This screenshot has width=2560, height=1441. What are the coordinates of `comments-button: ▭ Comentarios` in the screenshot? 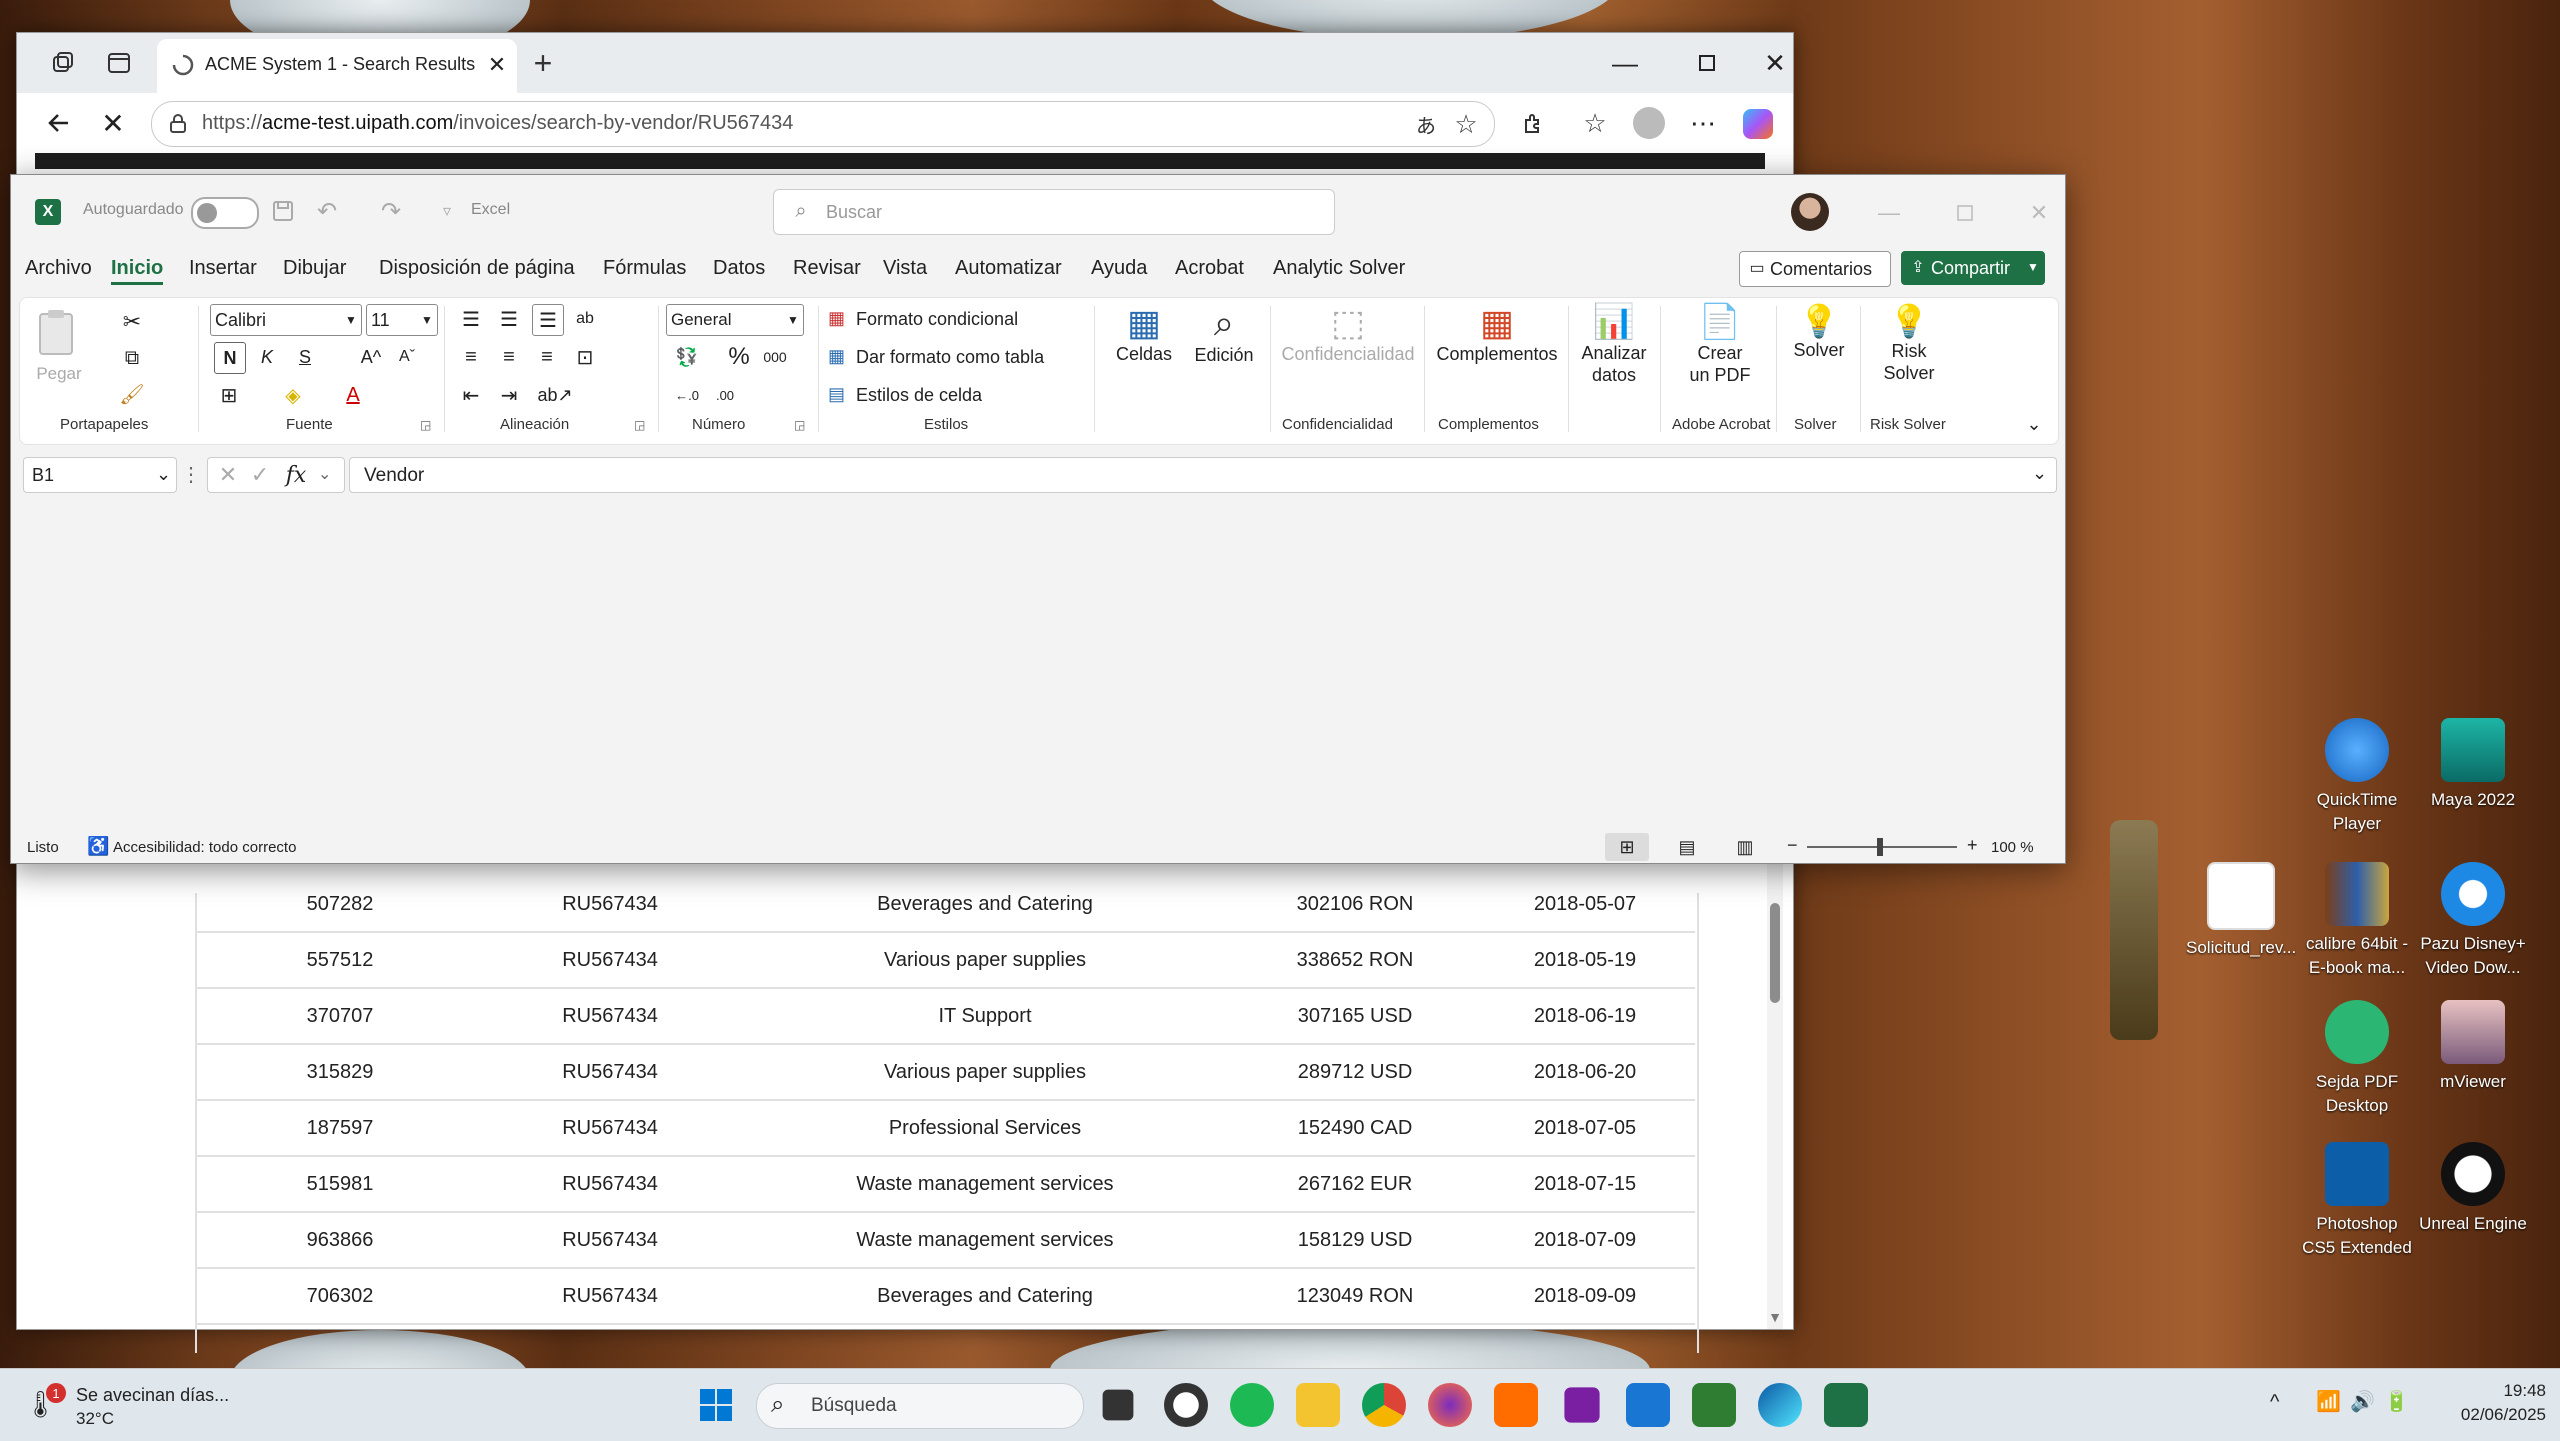 It's located at (1815, 269).